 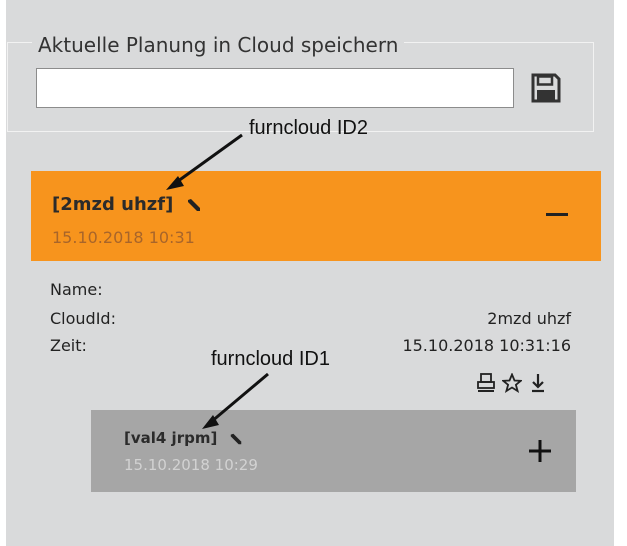 I want to click on star-icon, so click(x=512, y=383).